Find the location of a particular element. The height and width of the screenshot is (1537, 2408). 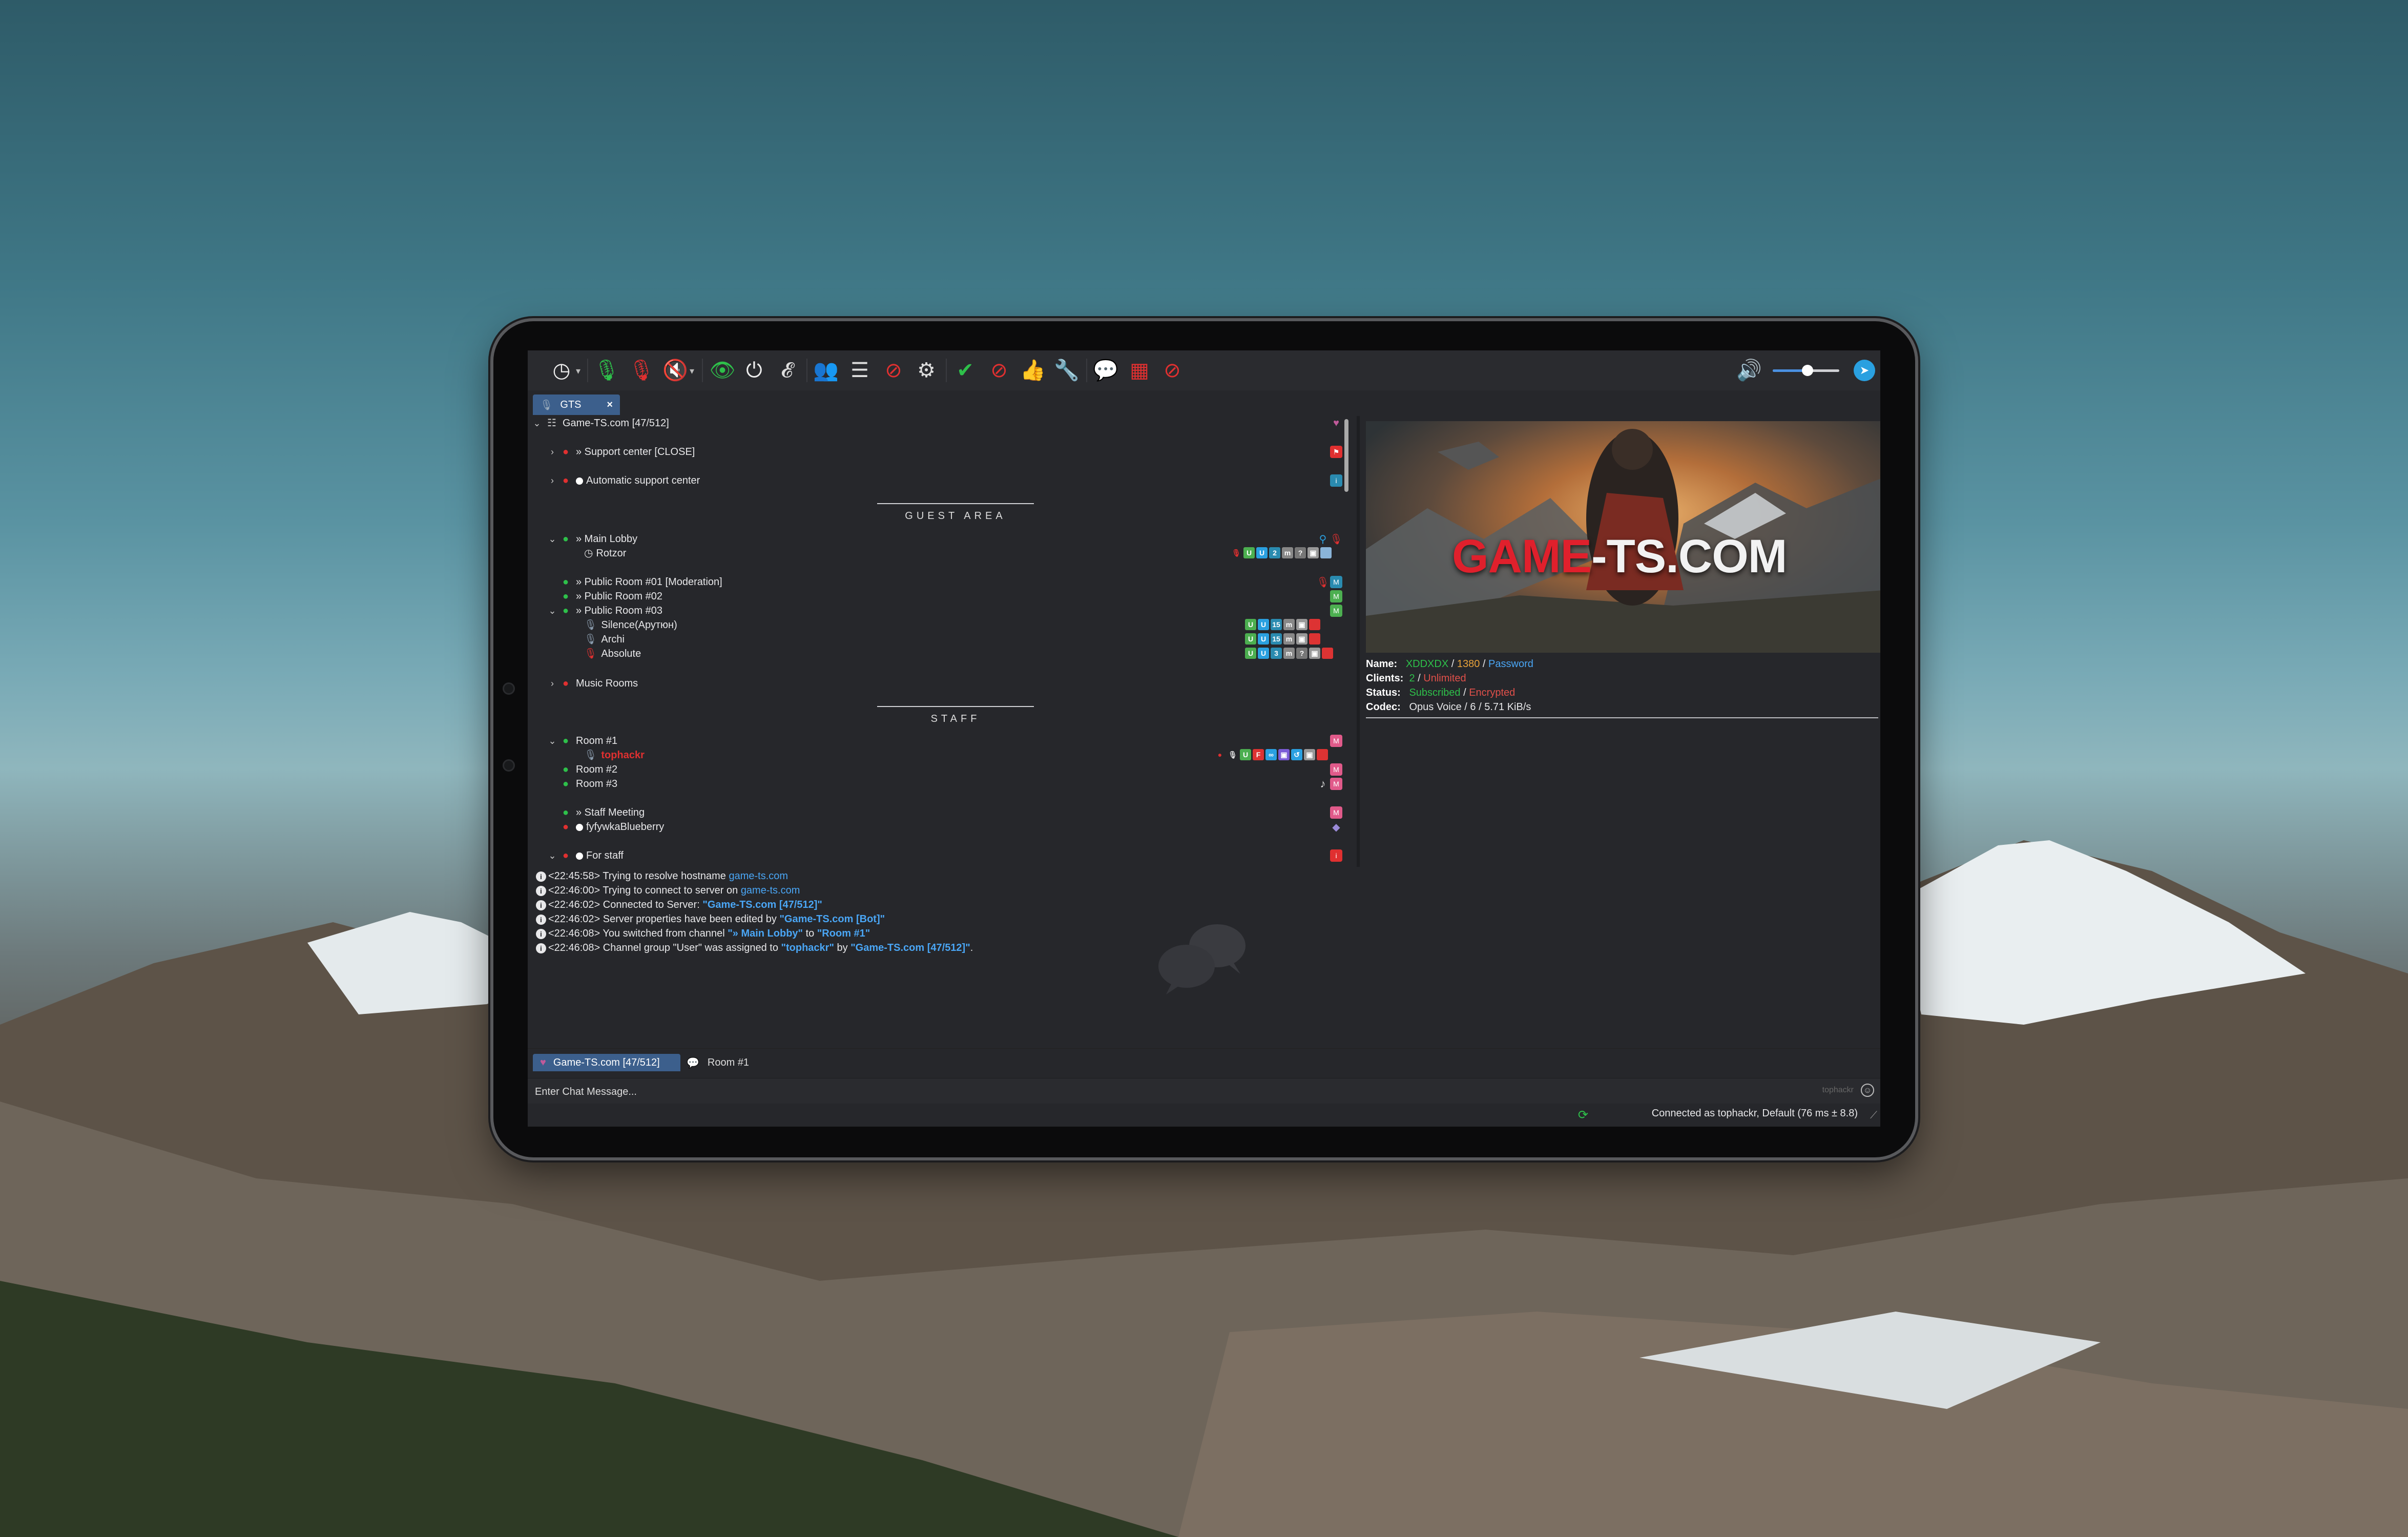

user-name: Absolute is located at coordinates (621, 653).